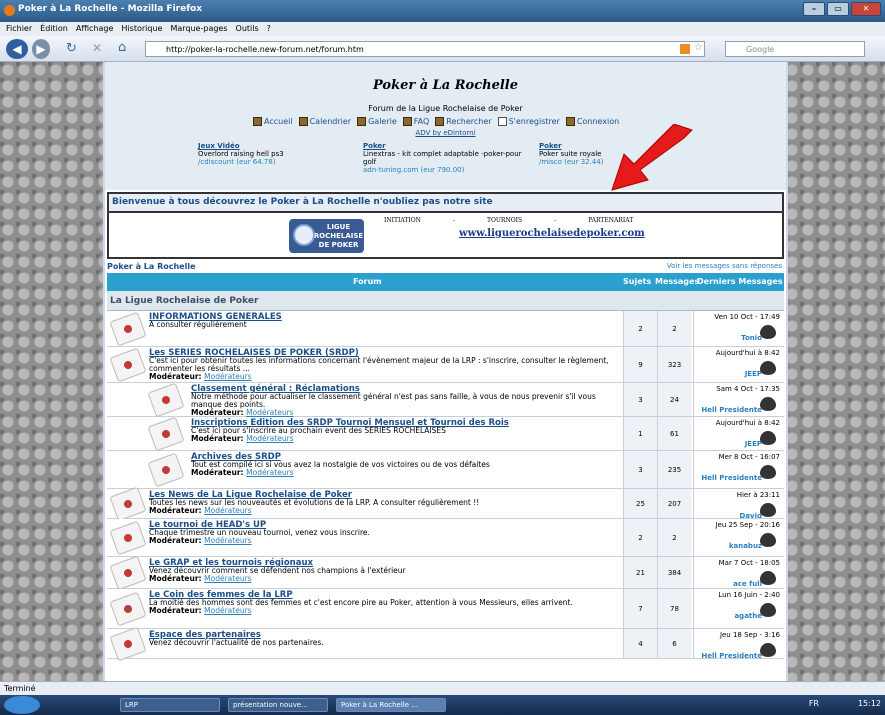 Image resolution: width=885 pixels, height=715 pixels. Describe the element at coordinates (384, 541) in the screenshot. I see `moderators-line: Modérateur: Modérateurs` at that location.